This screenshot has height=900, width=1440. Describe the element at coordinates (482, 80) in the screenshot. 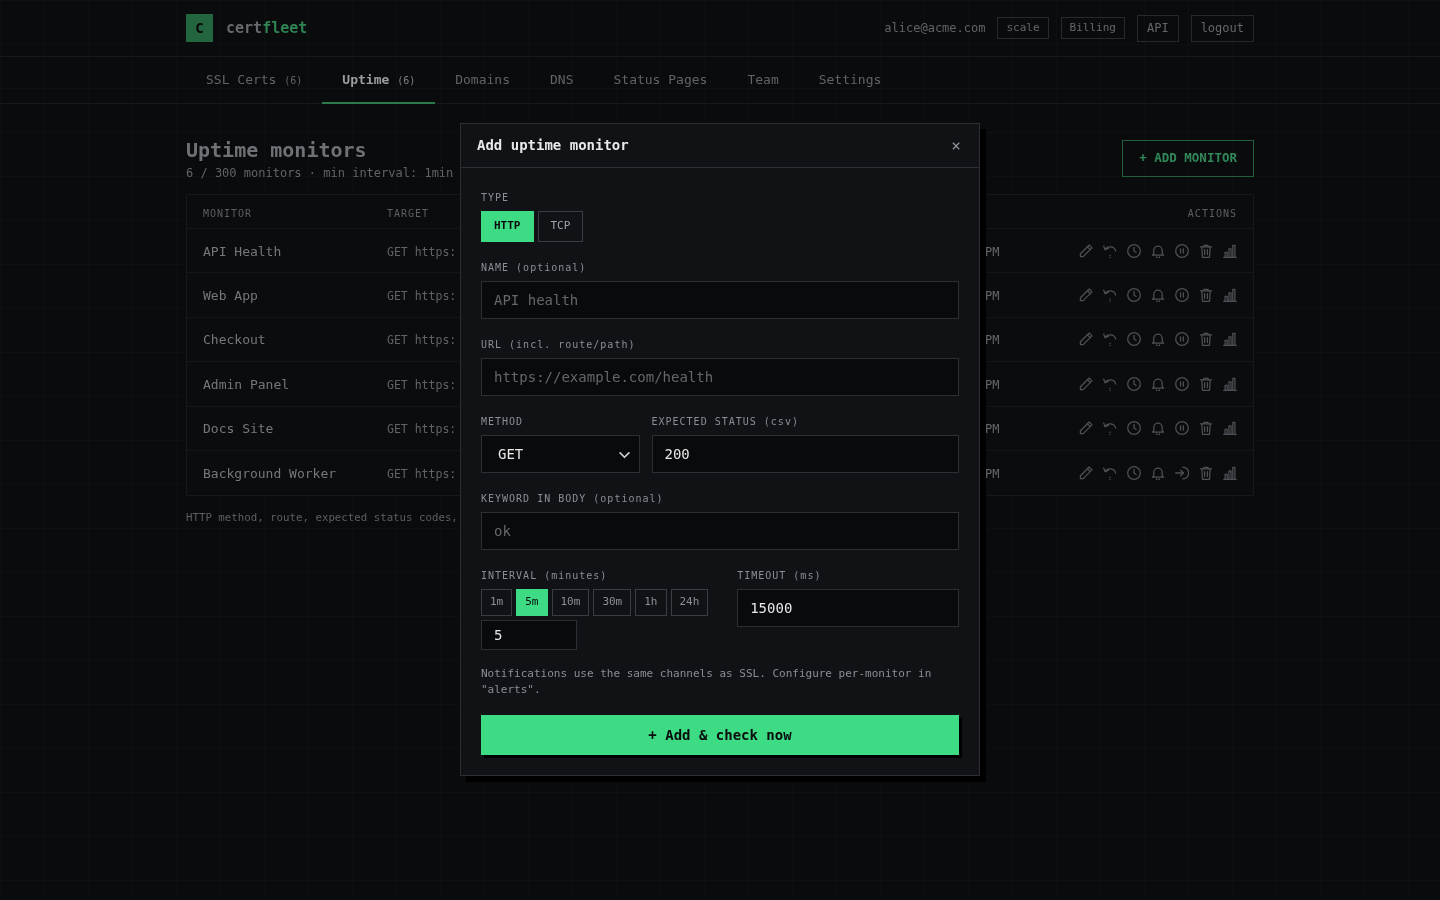

I see `nav-tab: Domains` at that location.